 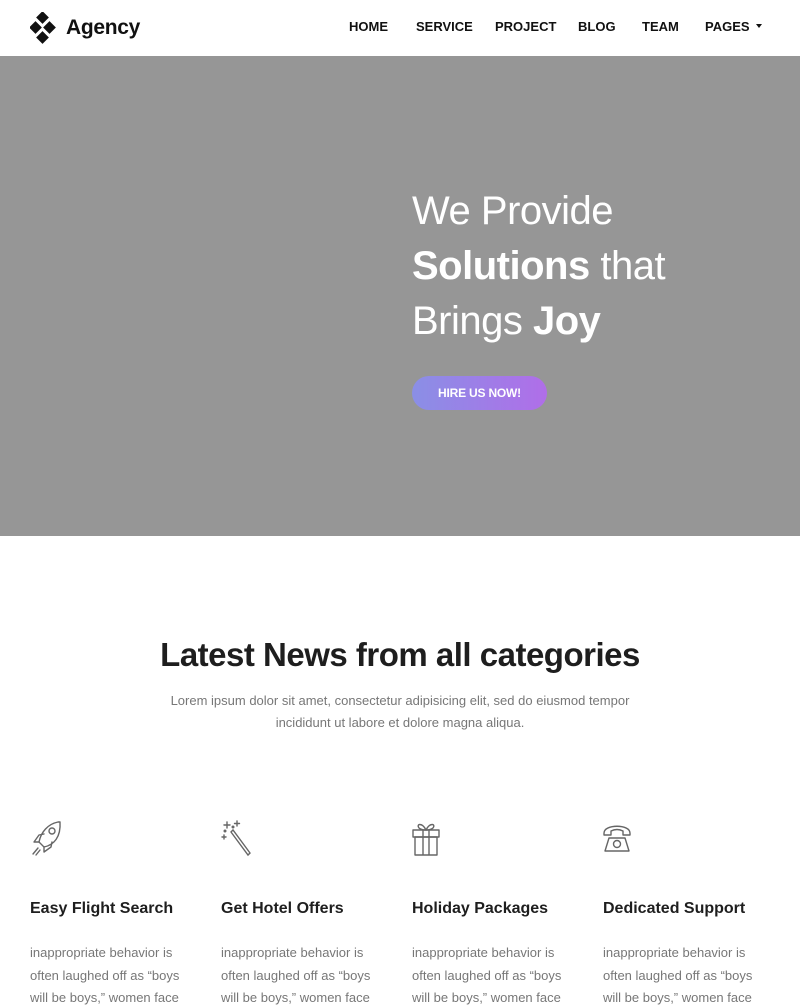 I want to click on hero-line-1: We Provide, so click(x=513, y=211).